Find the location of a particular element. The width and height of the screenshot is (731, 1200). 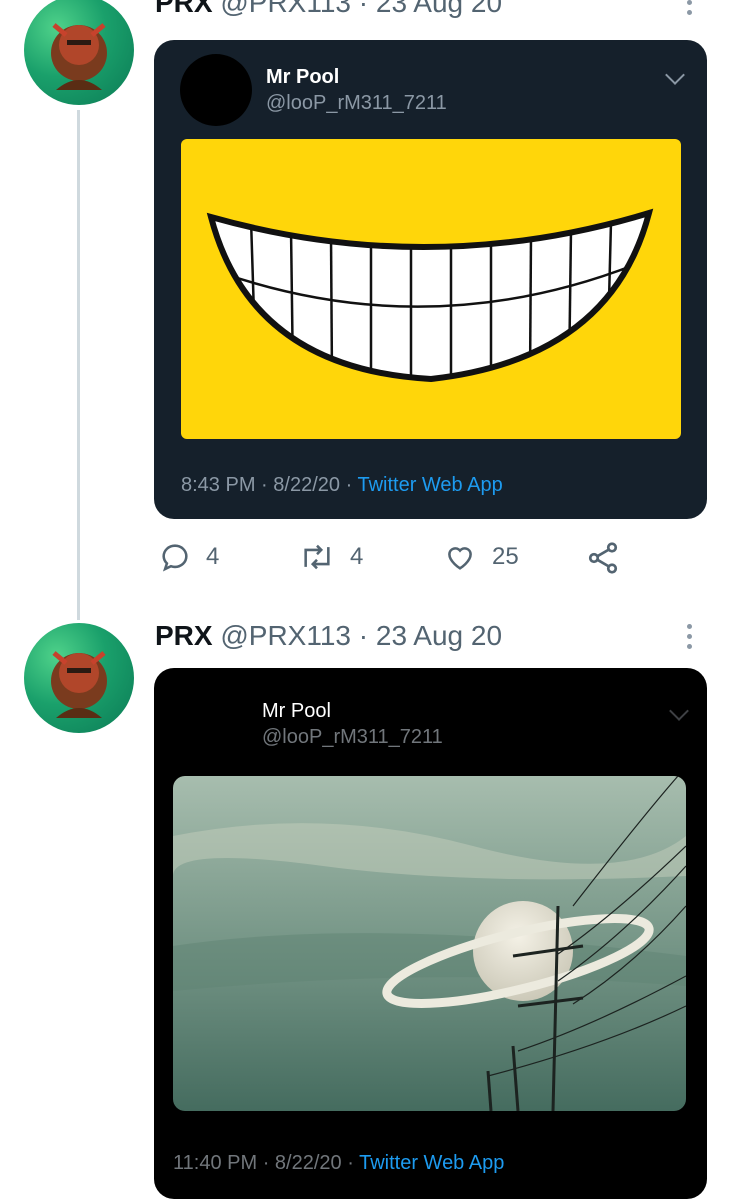

retweet-count: 4 is located at coordinates (357, 556).